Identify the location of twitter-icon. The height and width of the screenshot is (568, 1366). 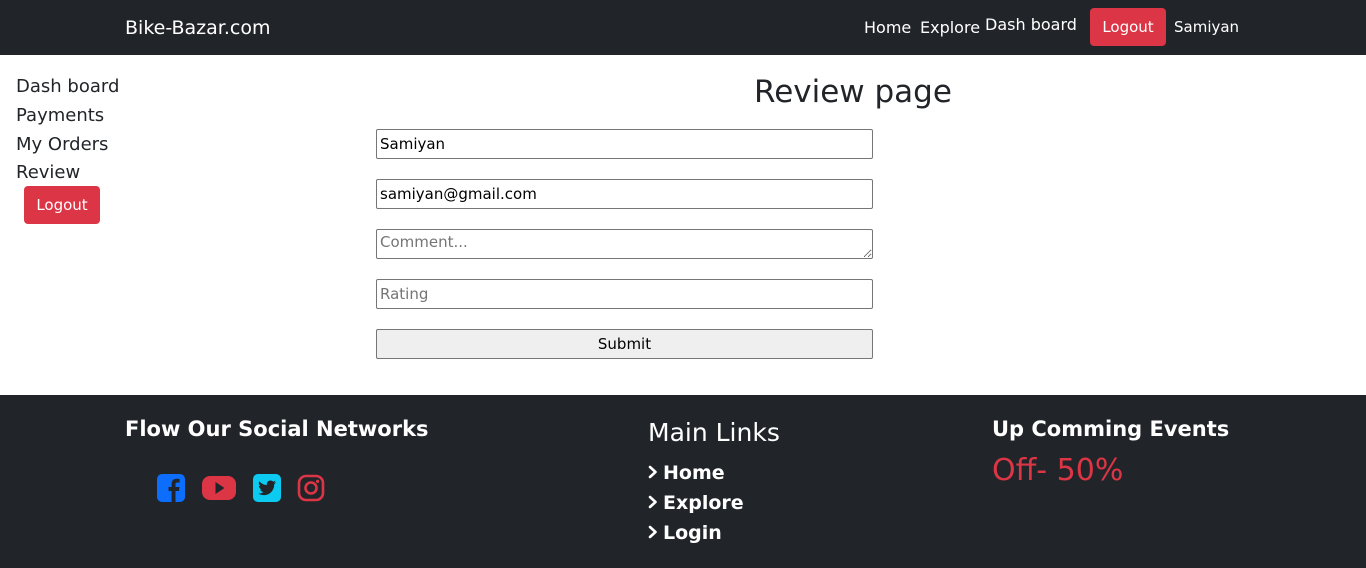
(267, 488).